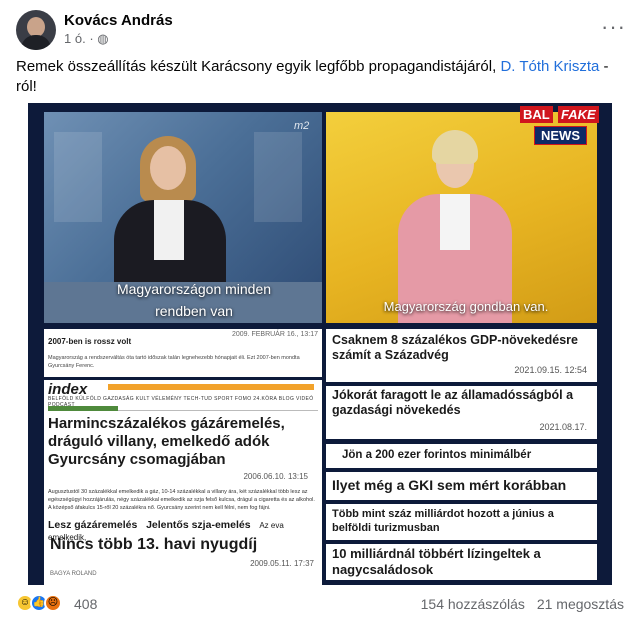 This screenshot has width=640, height=626. I want to click on subhead-1: Lesz gázáremelés, so click(93, 525).